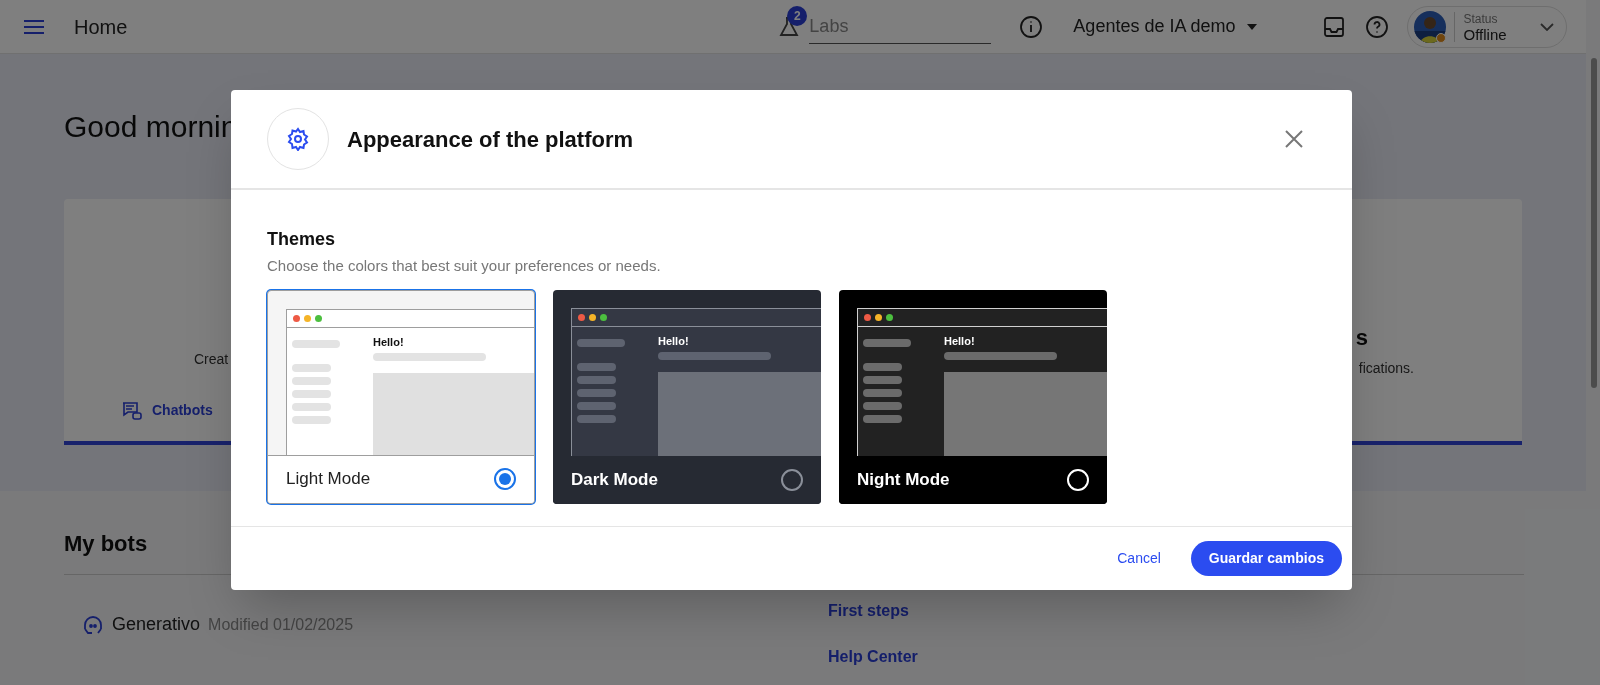  I want to click on help-icon, so click(1377, 26).